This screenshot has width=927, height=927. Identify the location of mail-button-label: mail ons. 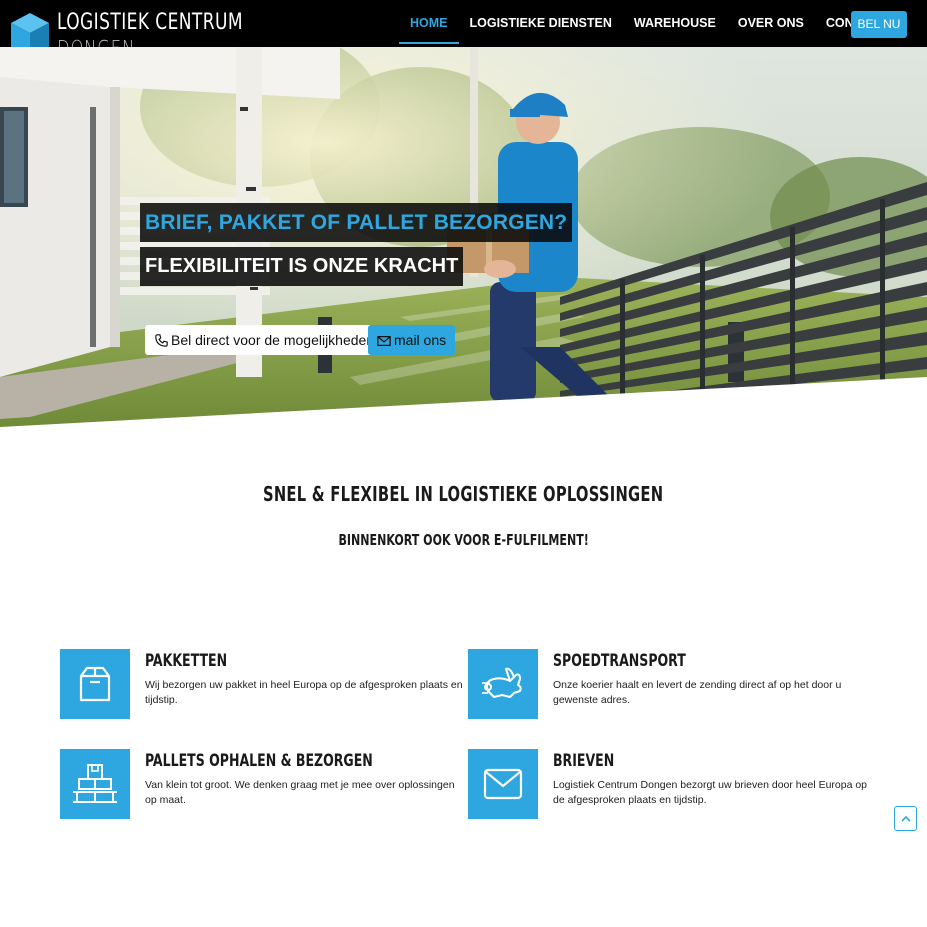
(420, 340).